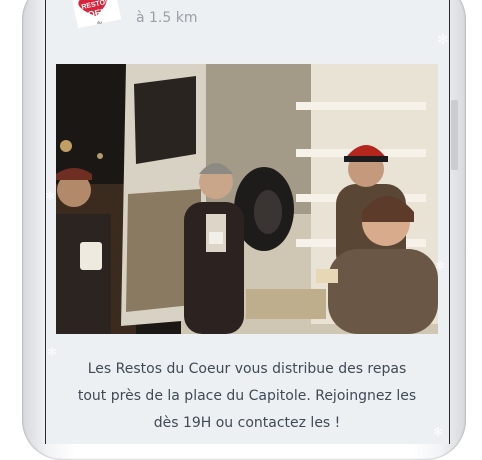 This screenshot has height=460, width=482. I want to click on description-line: dès 19H ou contactez les !, so click(247, 423).